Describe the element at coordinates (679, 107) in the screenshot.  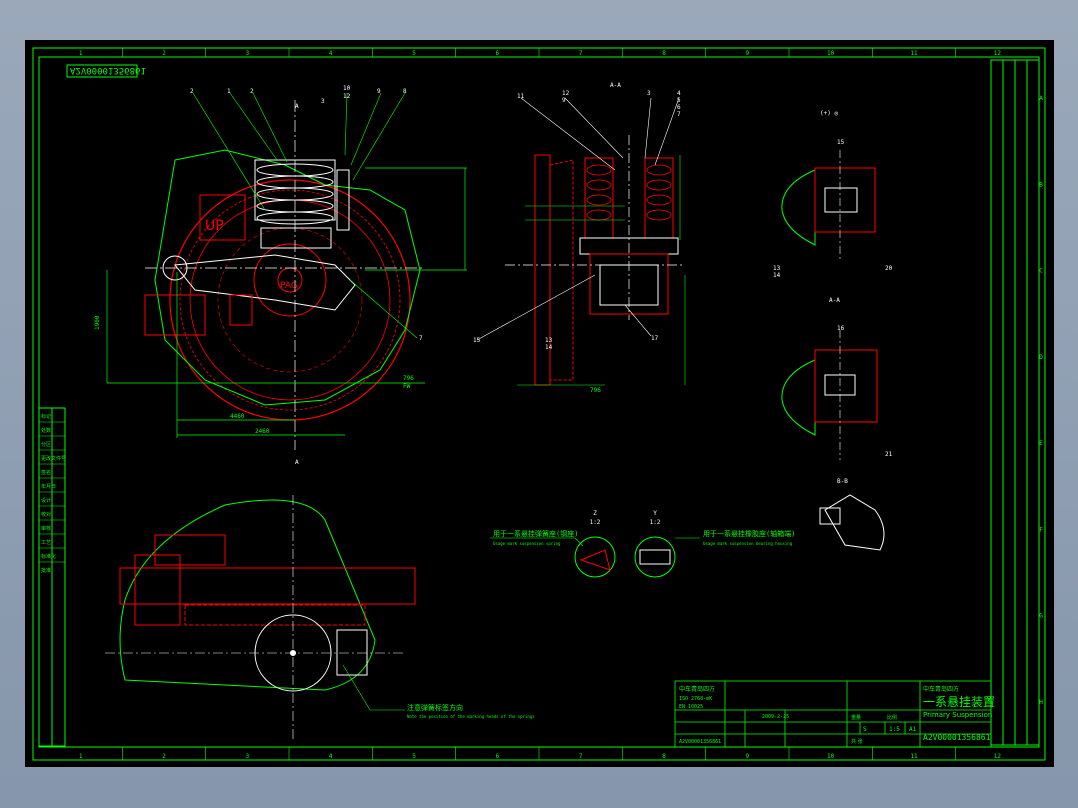
I see `balloon-6: 6` at that location.